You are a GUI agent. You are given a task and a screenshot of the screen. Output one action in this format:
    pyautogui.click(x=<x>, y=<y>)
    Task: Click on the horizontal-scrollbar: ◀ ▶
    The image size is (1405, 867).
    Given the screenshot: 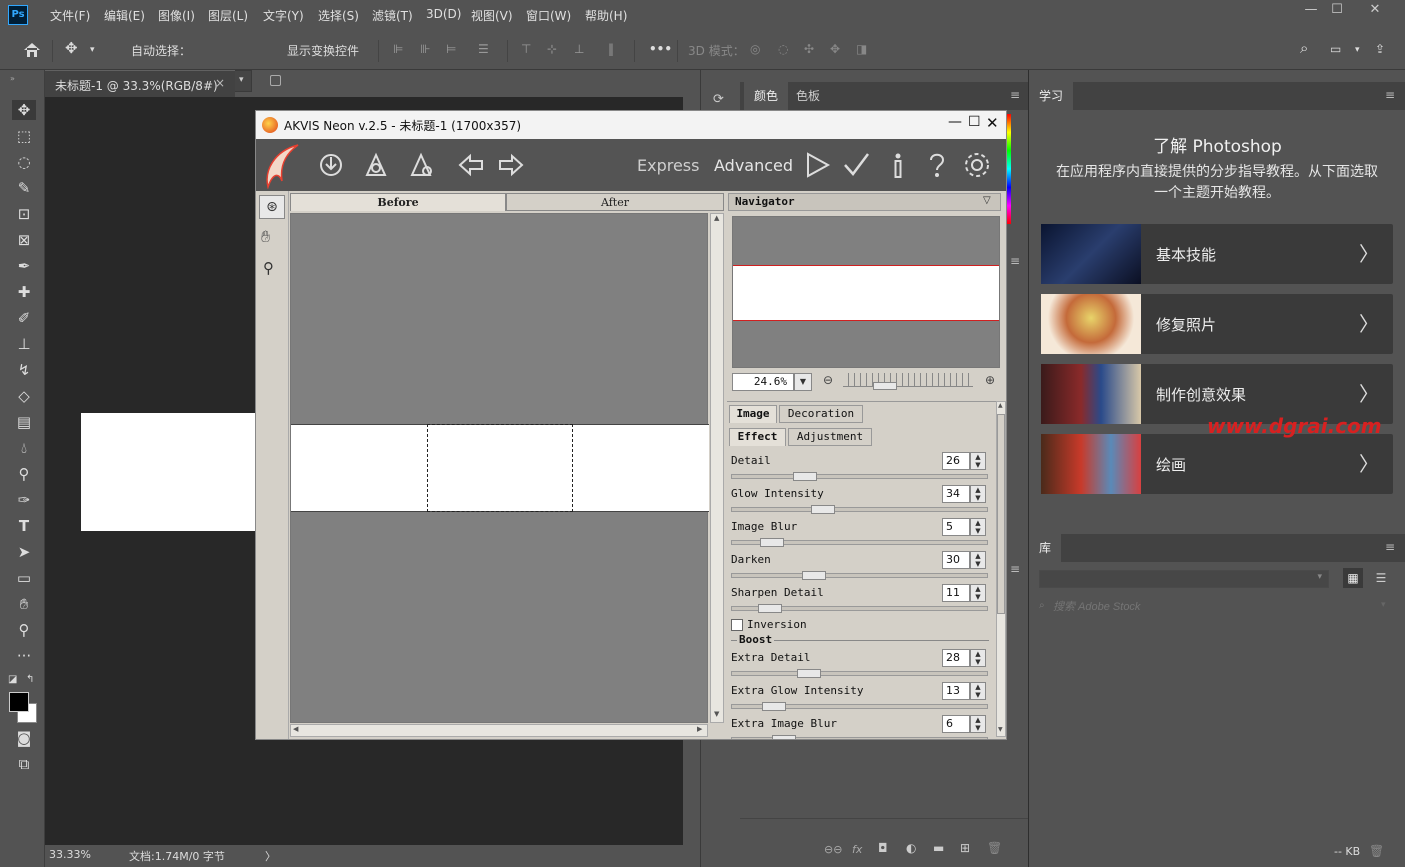 What is the action you would take?
    pyautogui.click(x=499, y=730)
    